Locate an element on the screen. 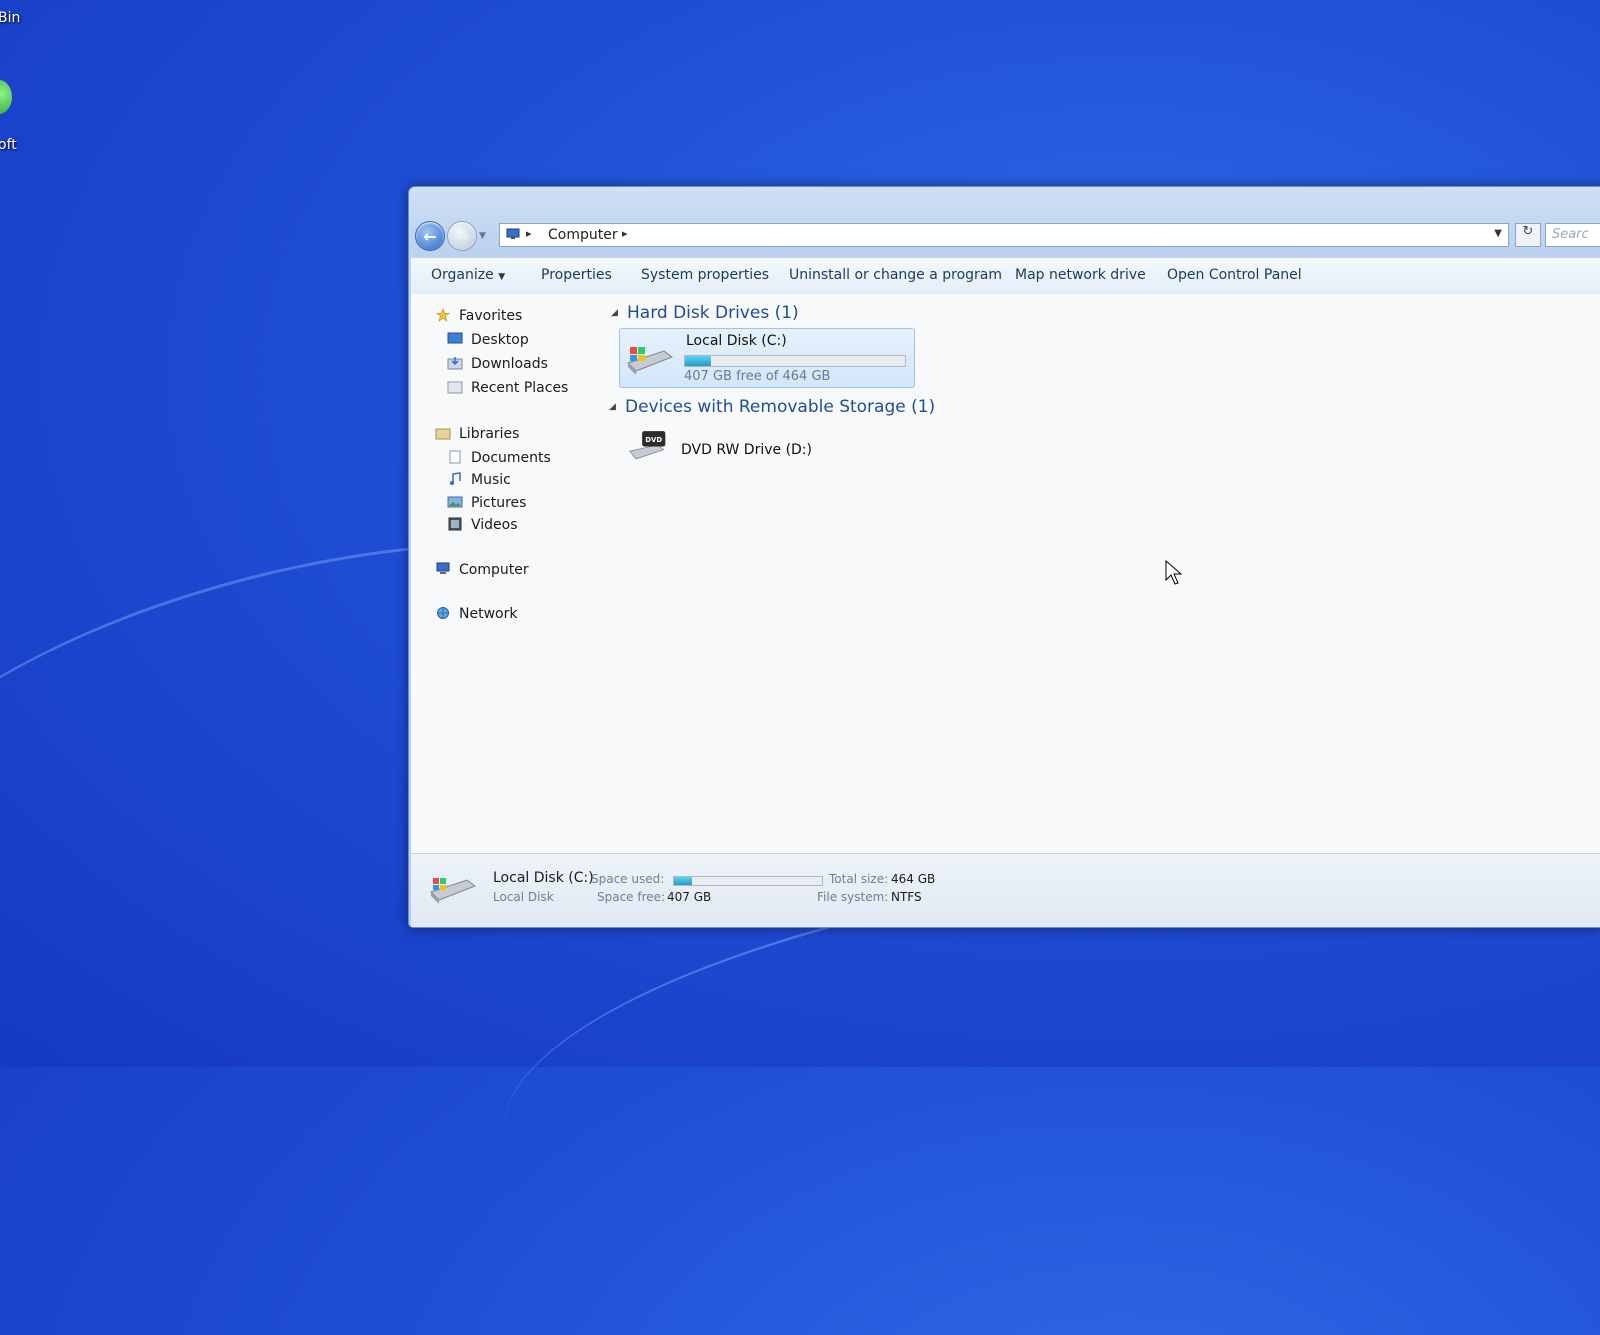 The height and width of the screenshot is (1335, 1600). properties-button: Properties is located at coordinates (576, 275).